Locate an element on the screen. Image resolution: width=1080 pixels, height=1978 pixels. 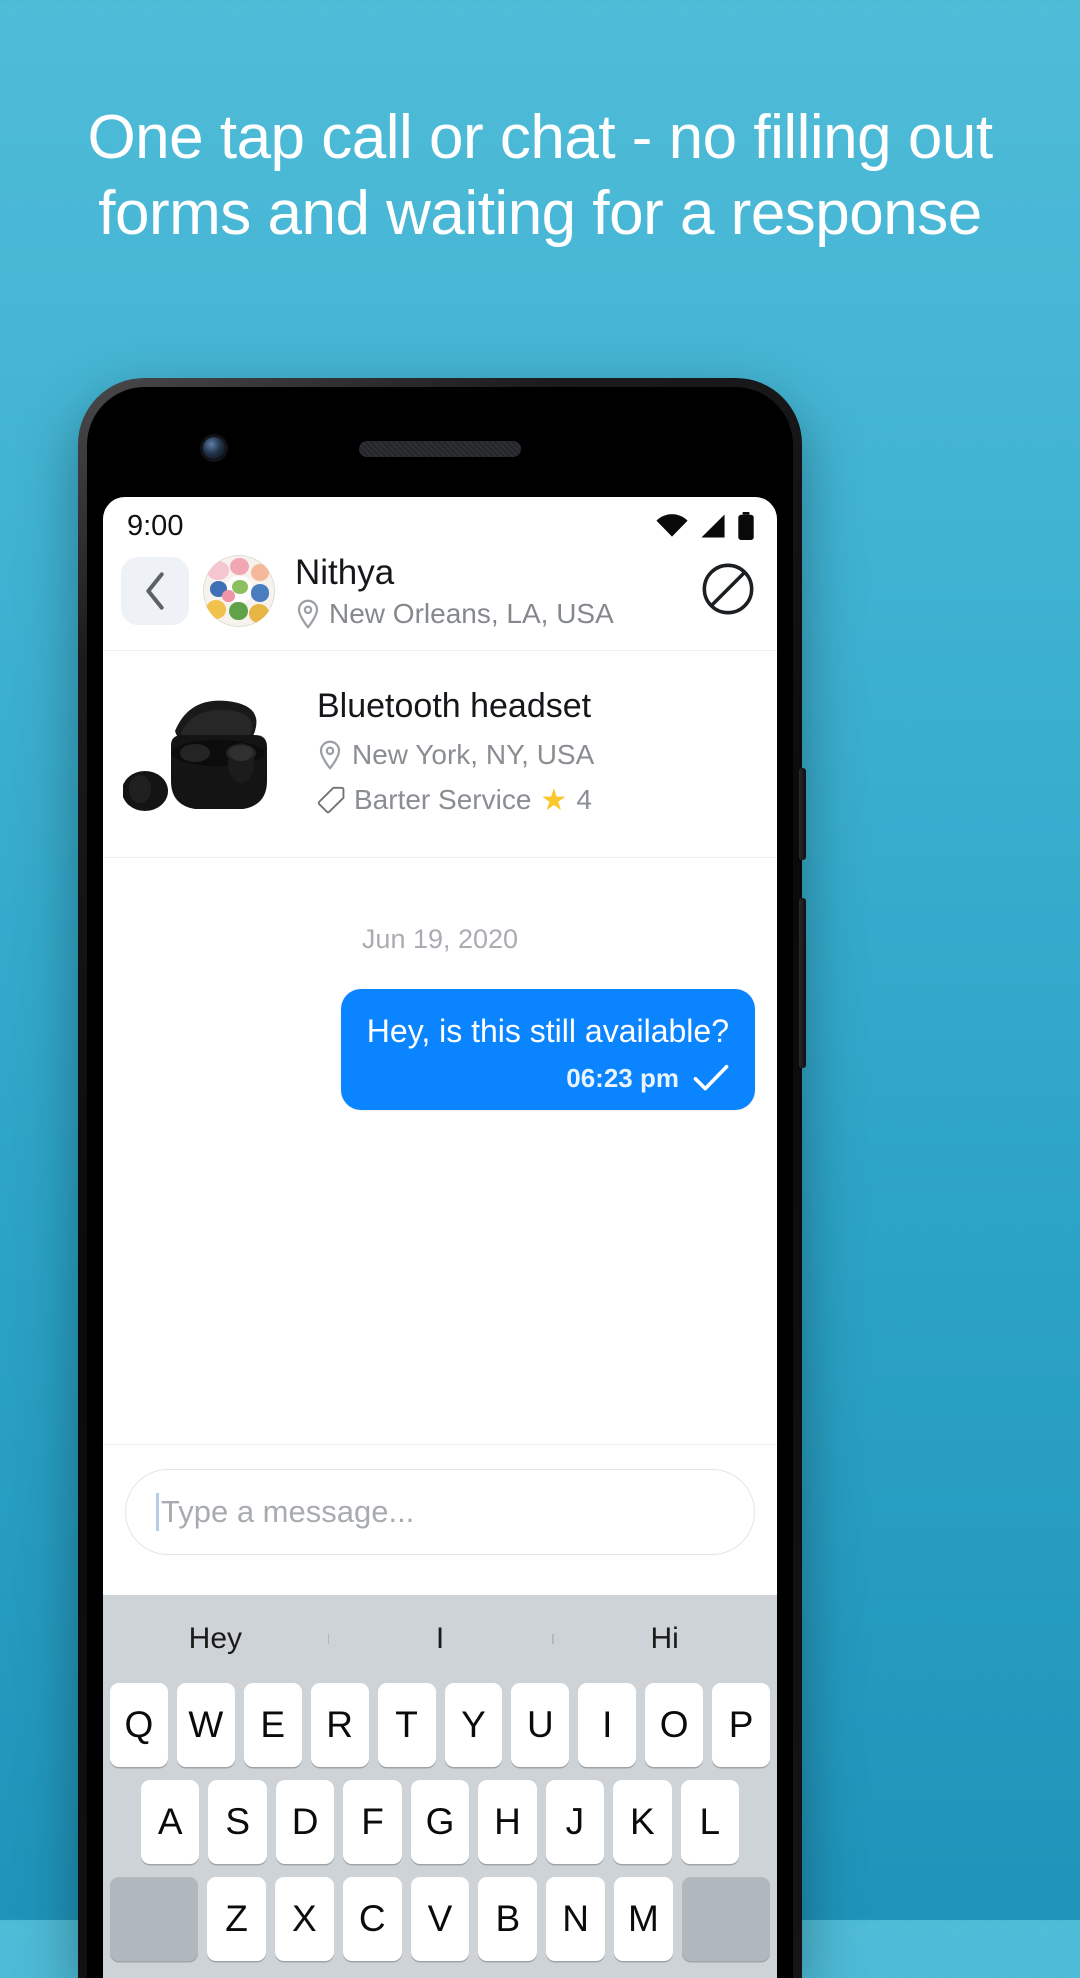
phone-bezel-top is located at coordinates (440, 442).